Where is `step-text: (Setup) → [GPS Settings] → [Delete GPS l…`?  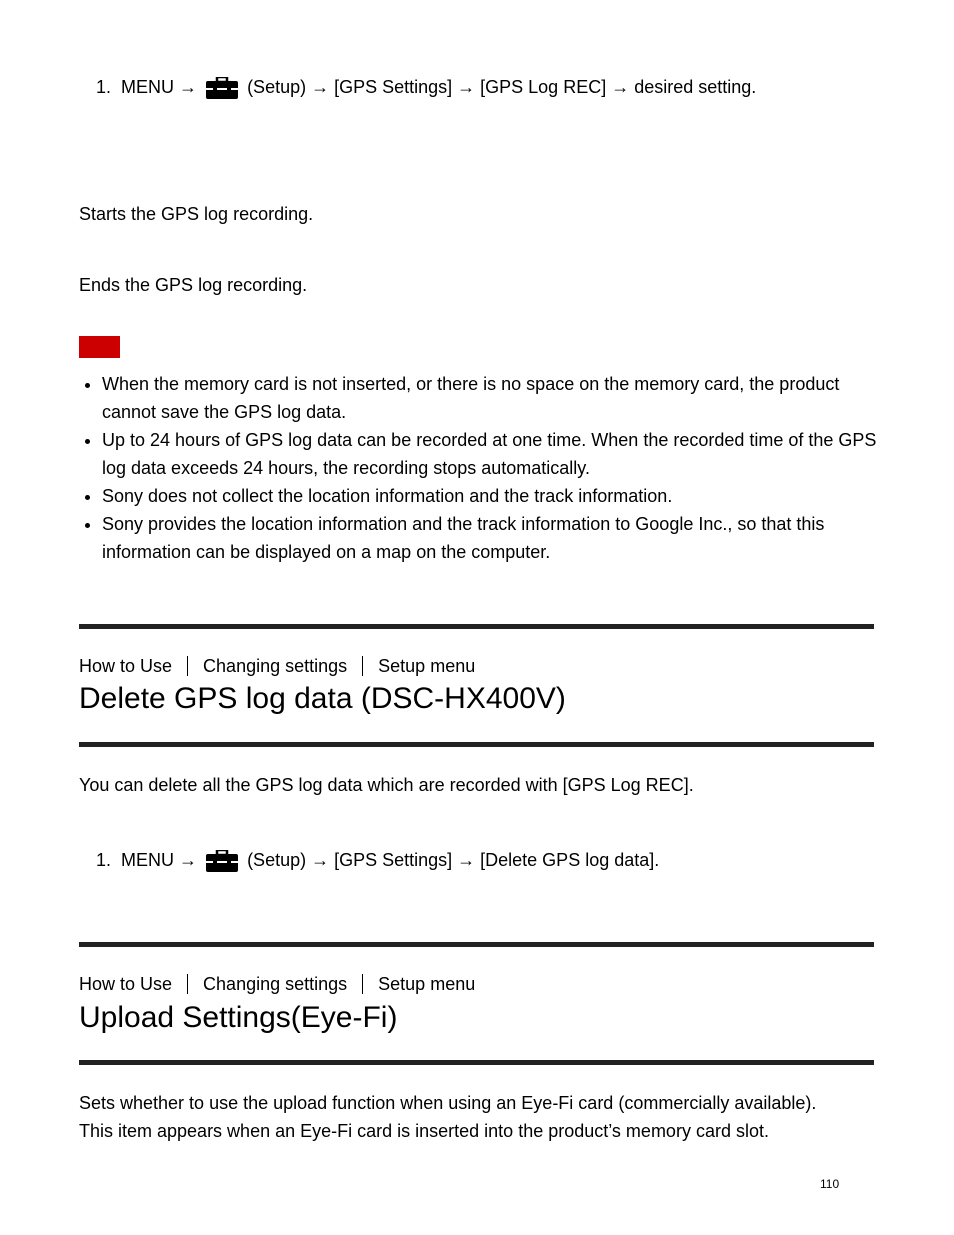 step-text: (Setup) → [GPS Settings] → [Delete GPS l… is located at coordinates (453, 860).